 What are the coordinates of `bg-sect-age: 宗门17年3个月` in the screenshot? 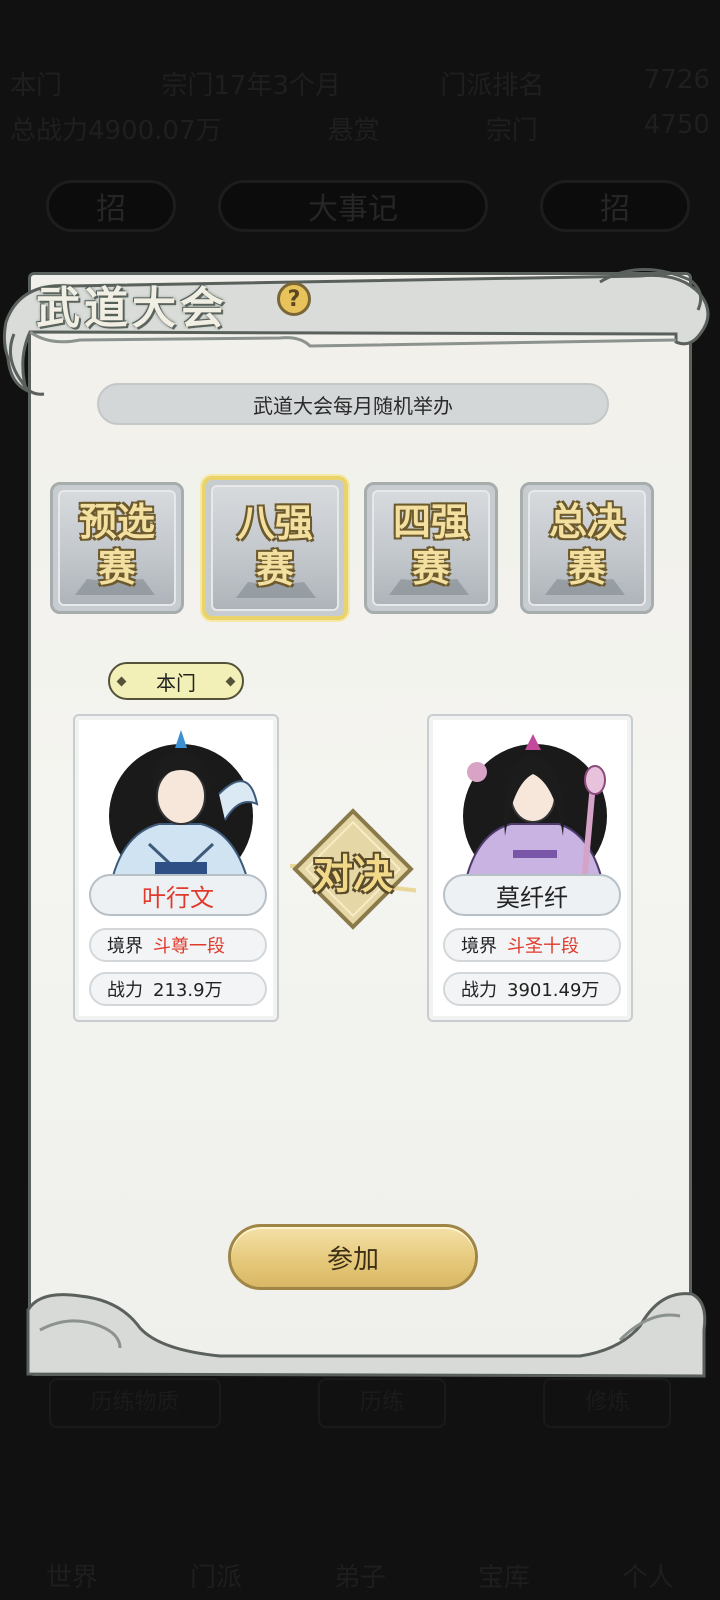 It's located at (251, 86).